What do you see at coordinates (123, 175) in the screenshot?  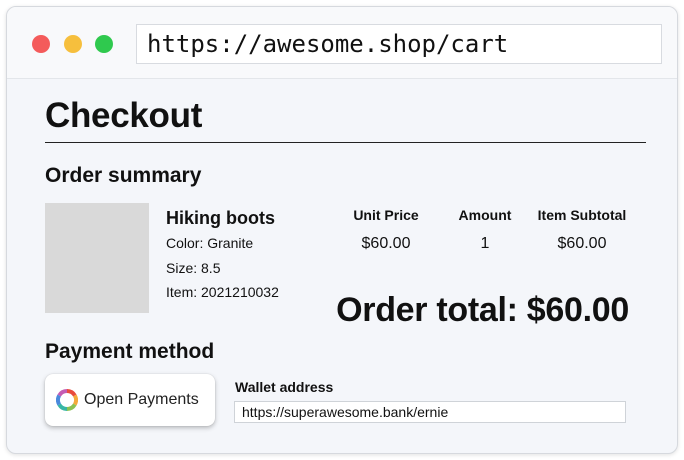 I see `order-summary-heading: Order summary` at bounding box center [123, 175].